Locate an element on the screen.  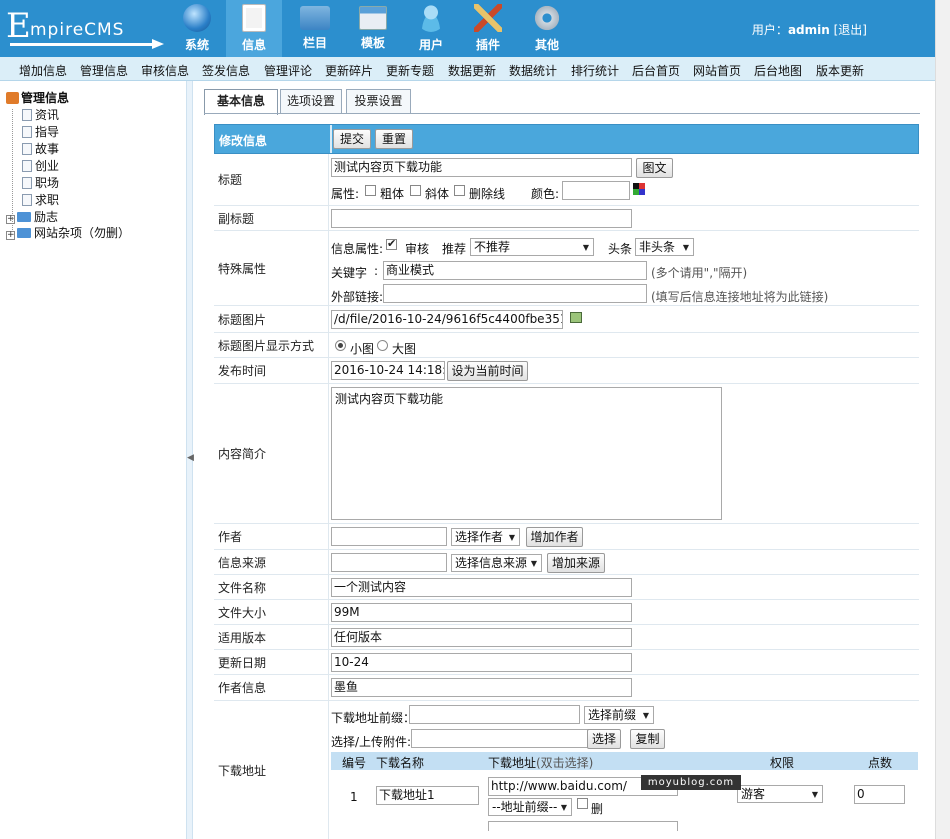
author-info-input: 墨鱼 is located at coordinates (481, 687).